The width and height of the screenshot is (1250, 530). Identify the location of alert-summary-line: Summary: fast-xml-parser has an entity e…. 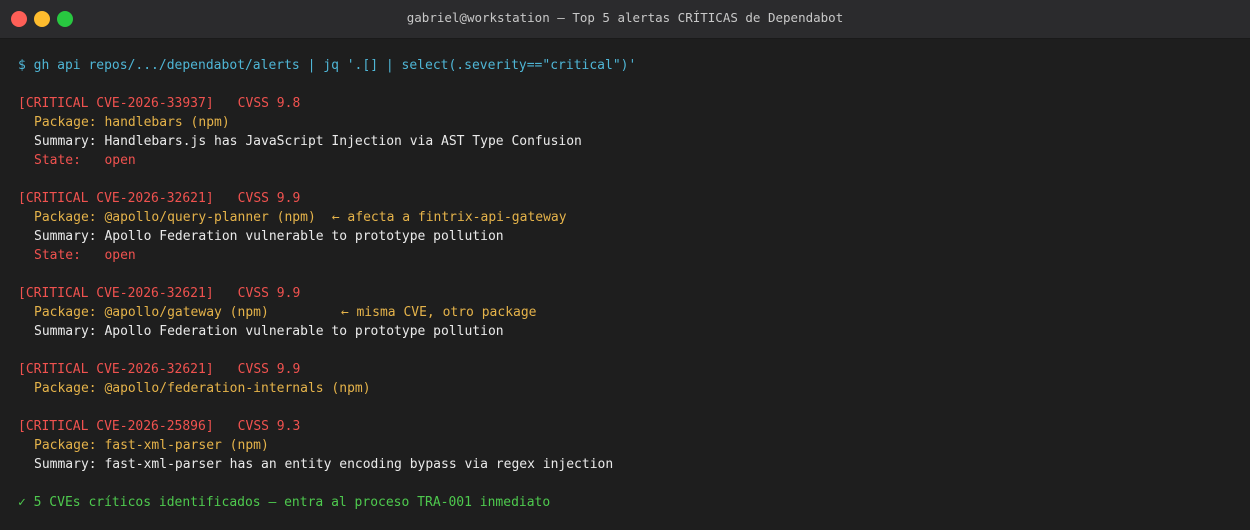
(625, 464).